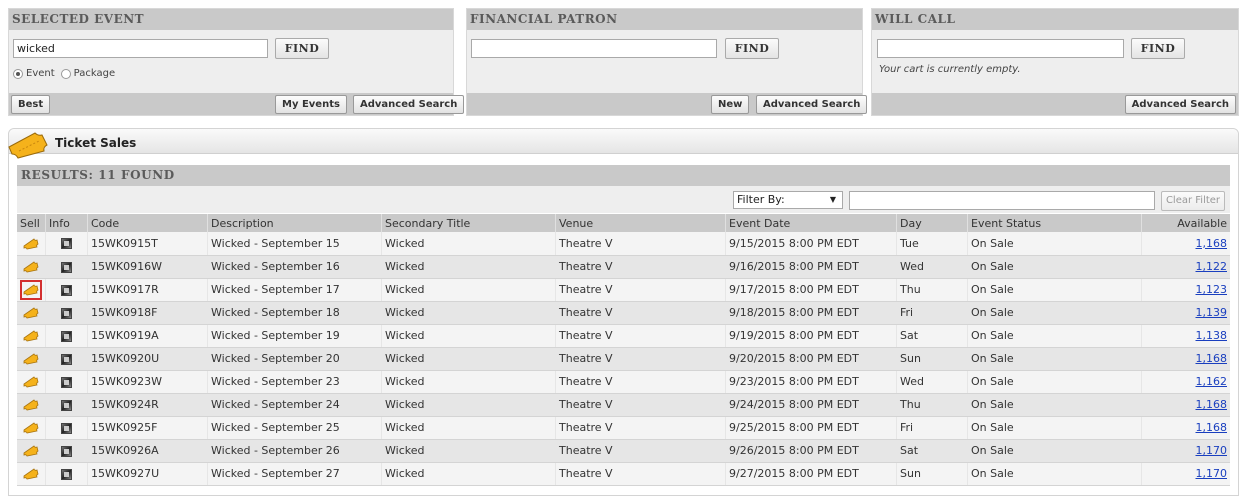 This screenshot has height=496, width=1239. I want to click on description-cell: Wicked - September 24, so click(294, 405).